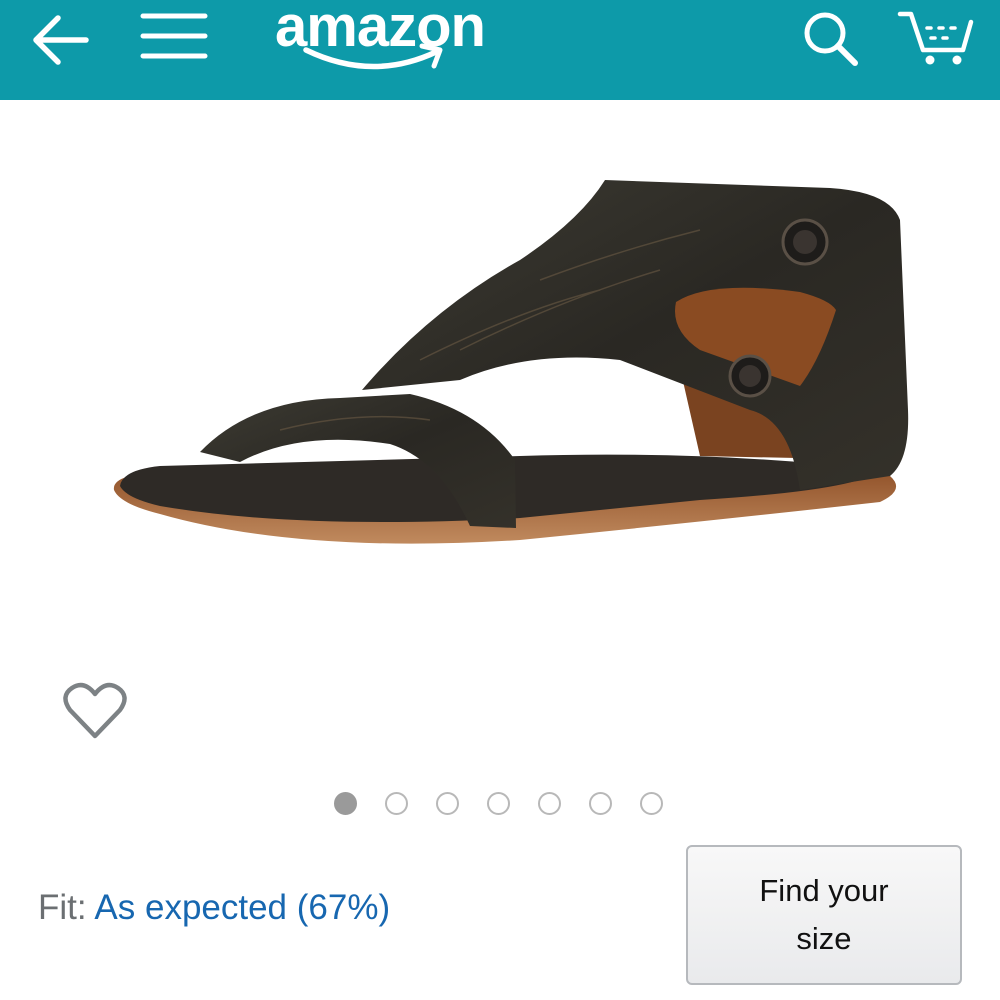 This screenshot has height=1000, width=1000. Describe the element at coordinates (373, 56) in the screenshot. I see `logo-smile-icon` at that location.